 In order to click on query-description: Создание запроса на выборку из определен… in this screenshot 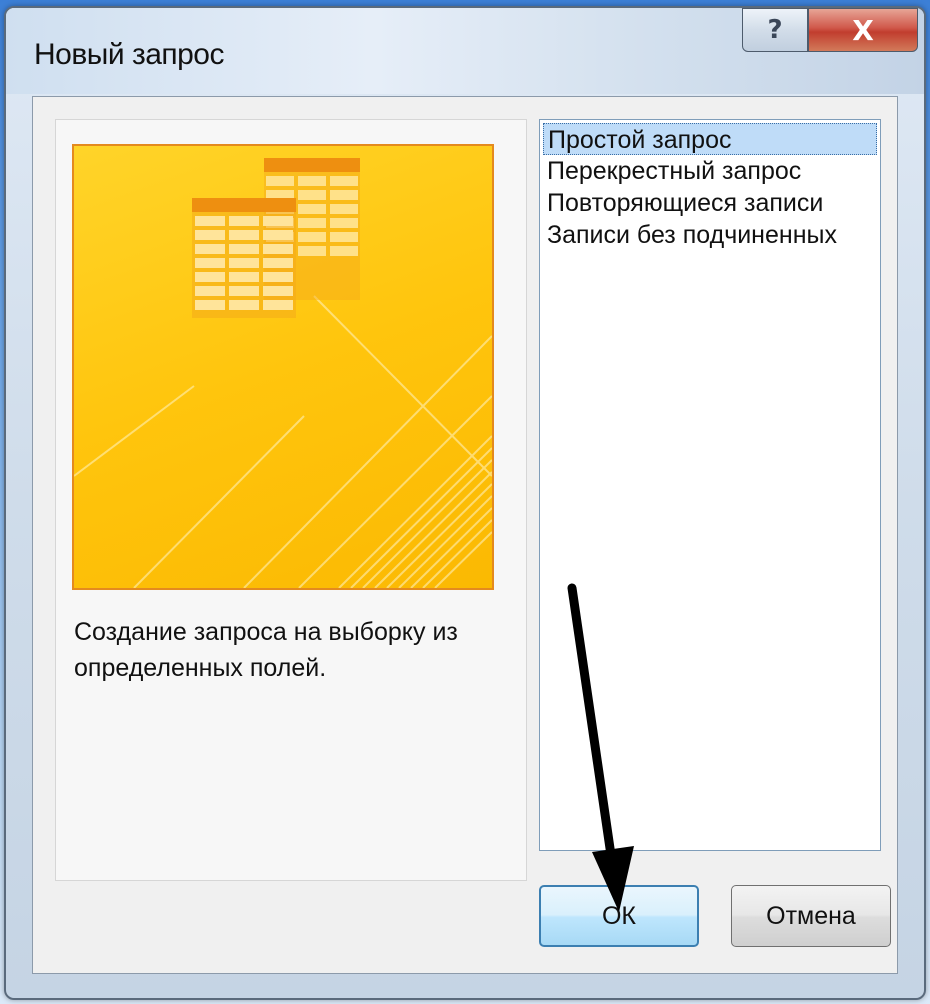, I will do `click(266, 650)`.